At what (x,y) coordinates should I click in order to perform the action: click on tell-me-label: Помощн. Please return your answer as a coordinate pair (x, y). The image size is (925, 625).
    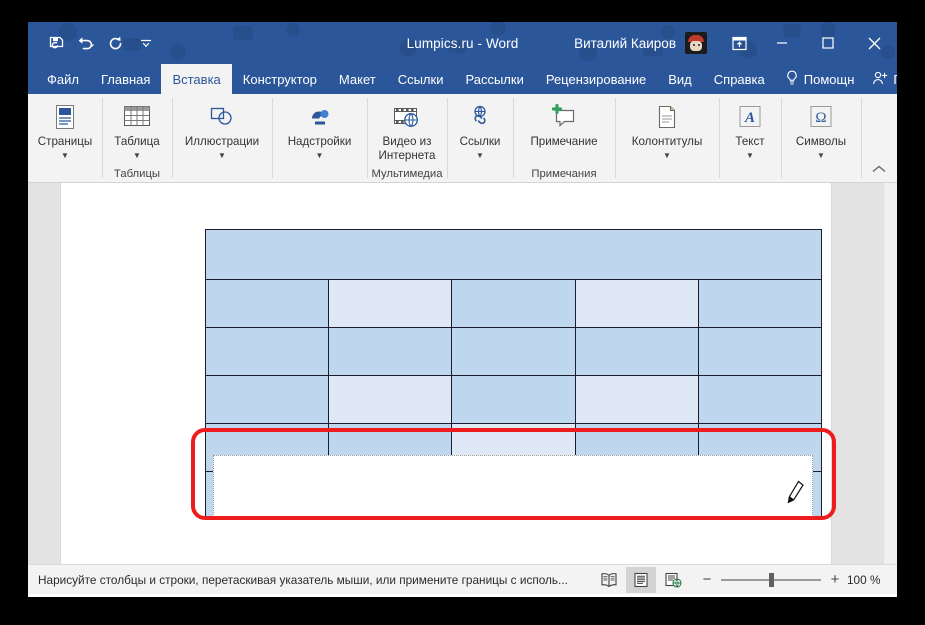
    Looking at the image, I should click on (829, 79).